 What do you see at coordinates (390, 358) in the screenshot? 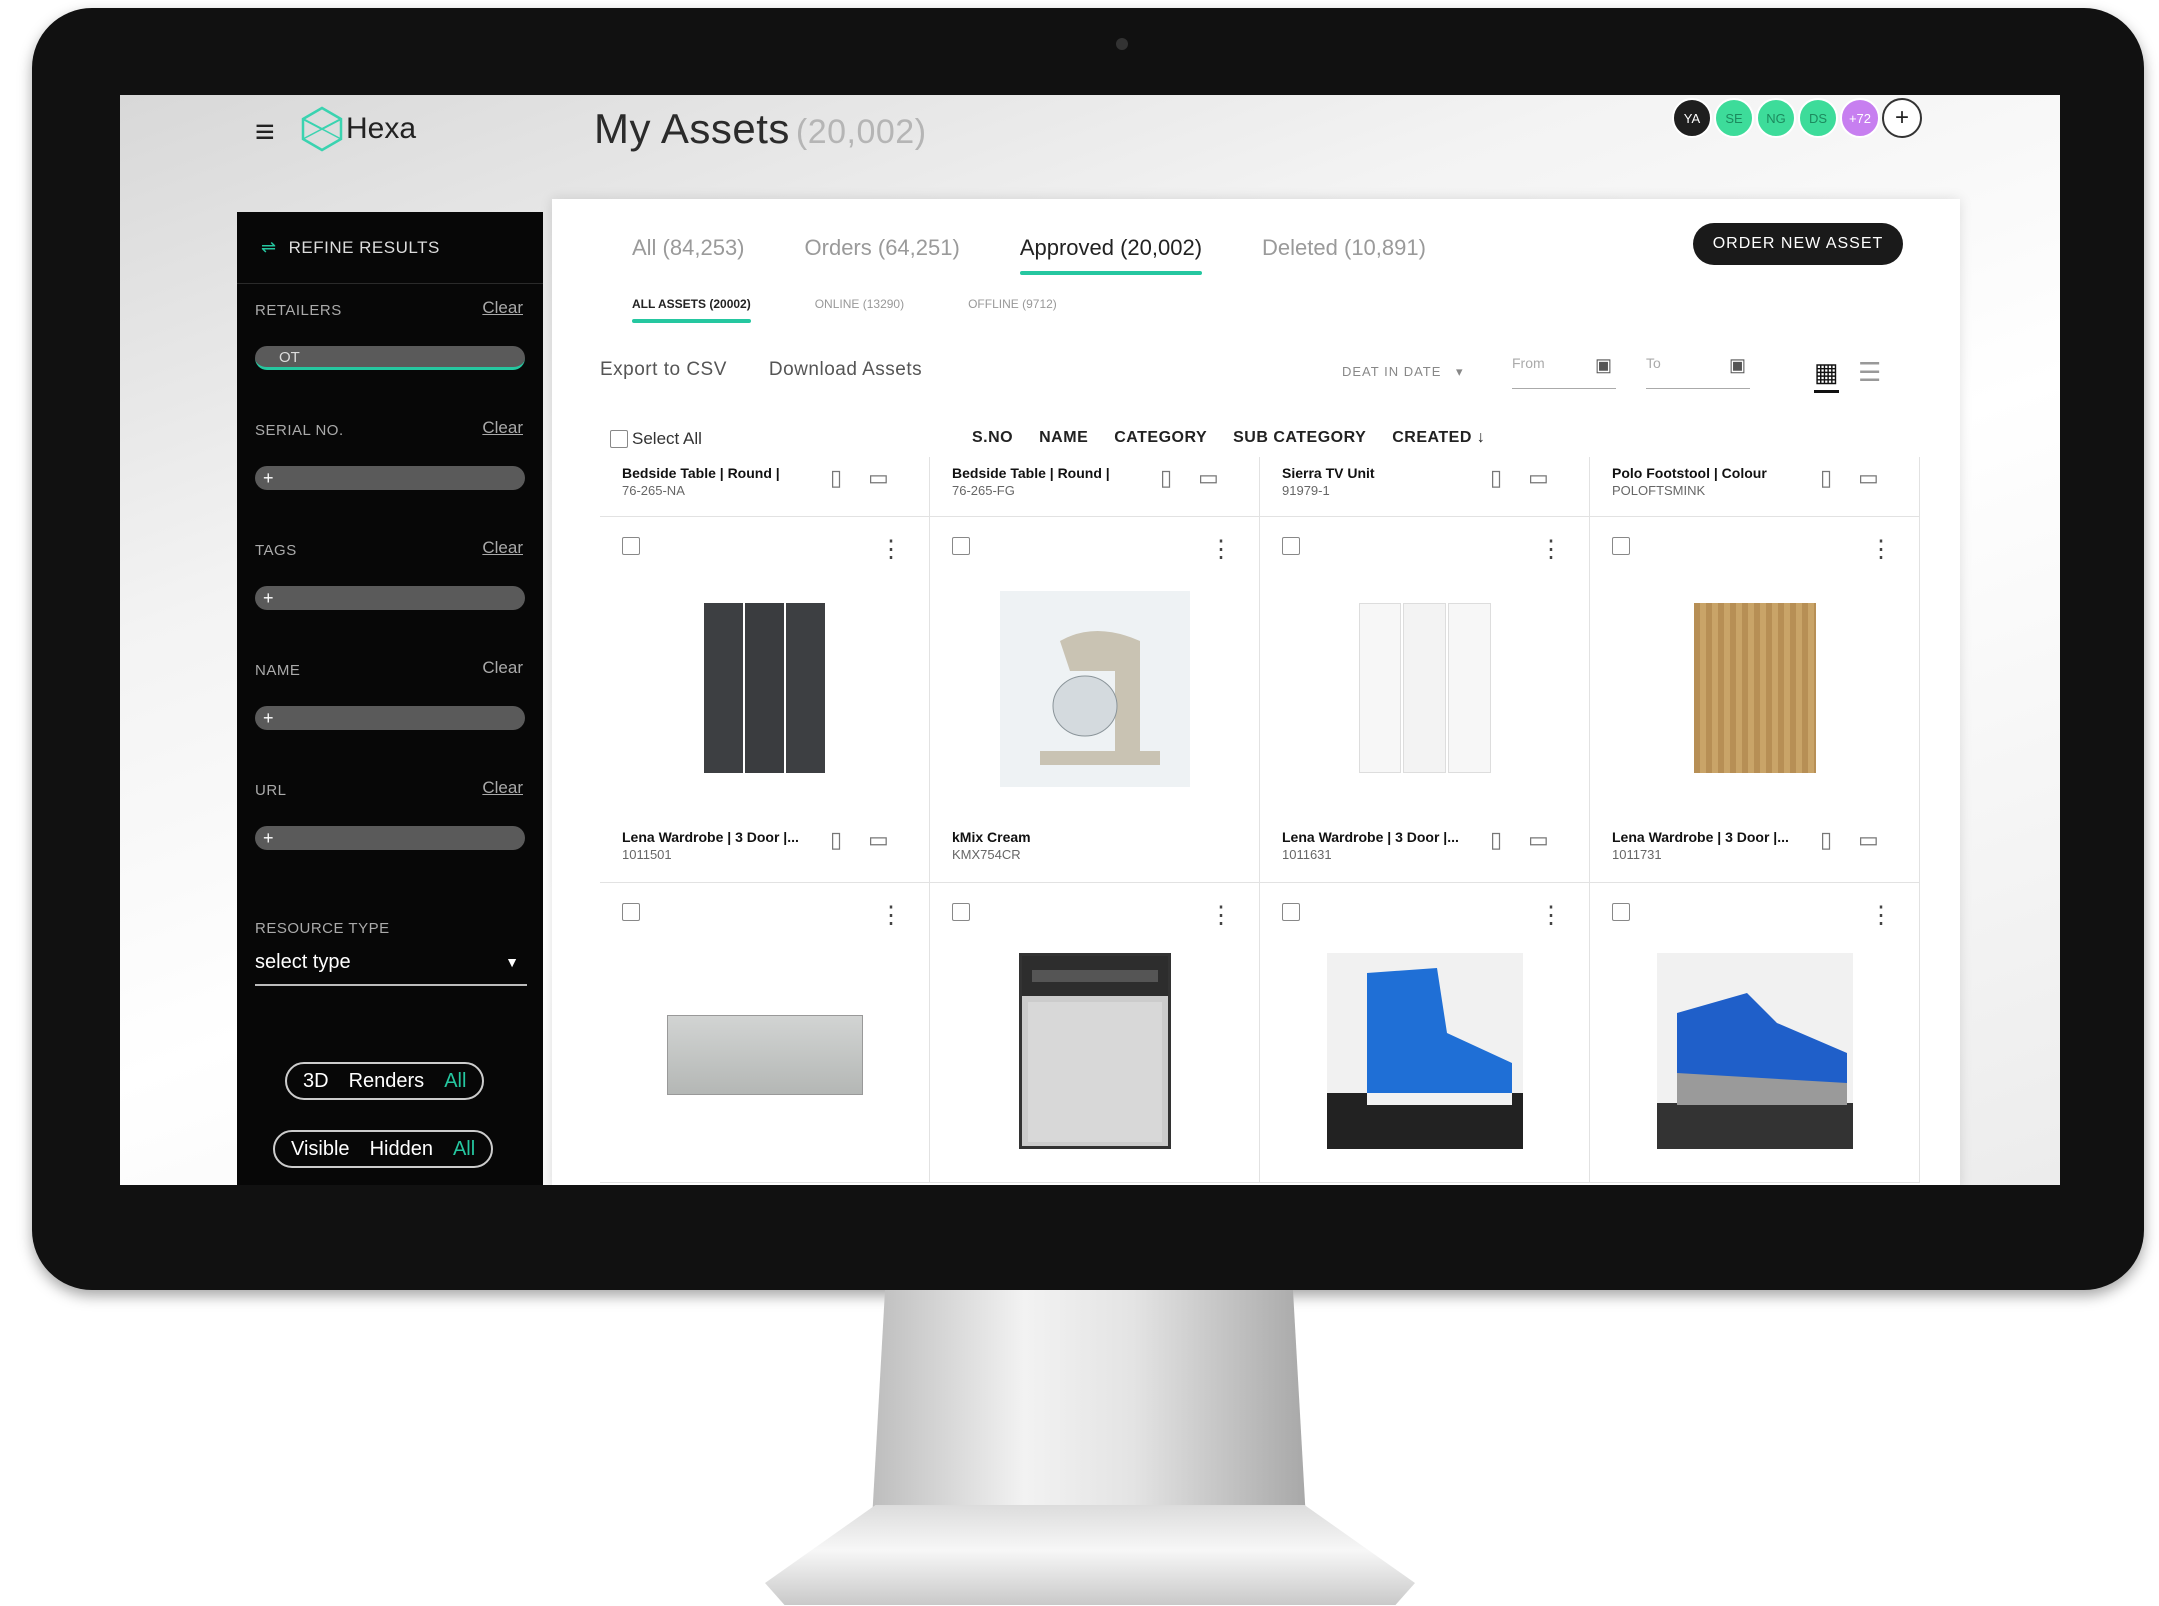
I see `retailers-input: OT` at bounding box center [390, 358].